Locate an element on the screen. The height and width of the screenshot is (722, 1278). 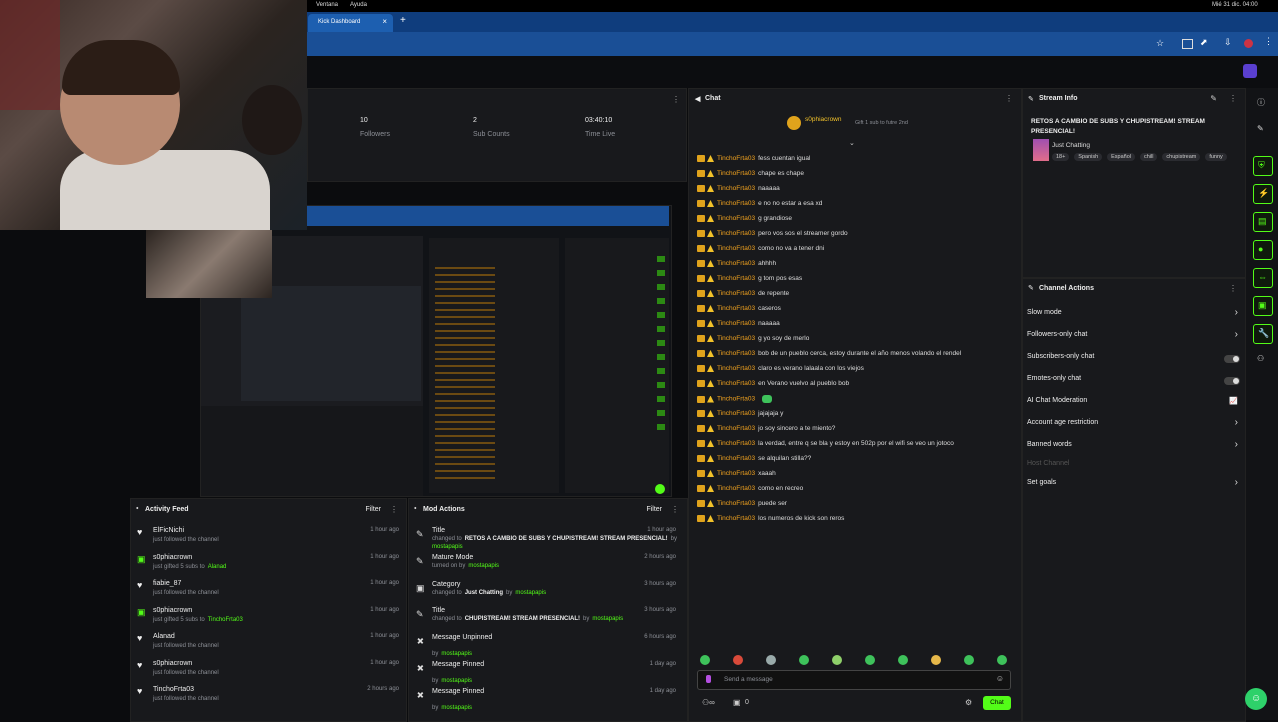
mod-action-item: ✚ Message Unpinned by mostapapis 6 hours ago is located at coordinates (547, 646).